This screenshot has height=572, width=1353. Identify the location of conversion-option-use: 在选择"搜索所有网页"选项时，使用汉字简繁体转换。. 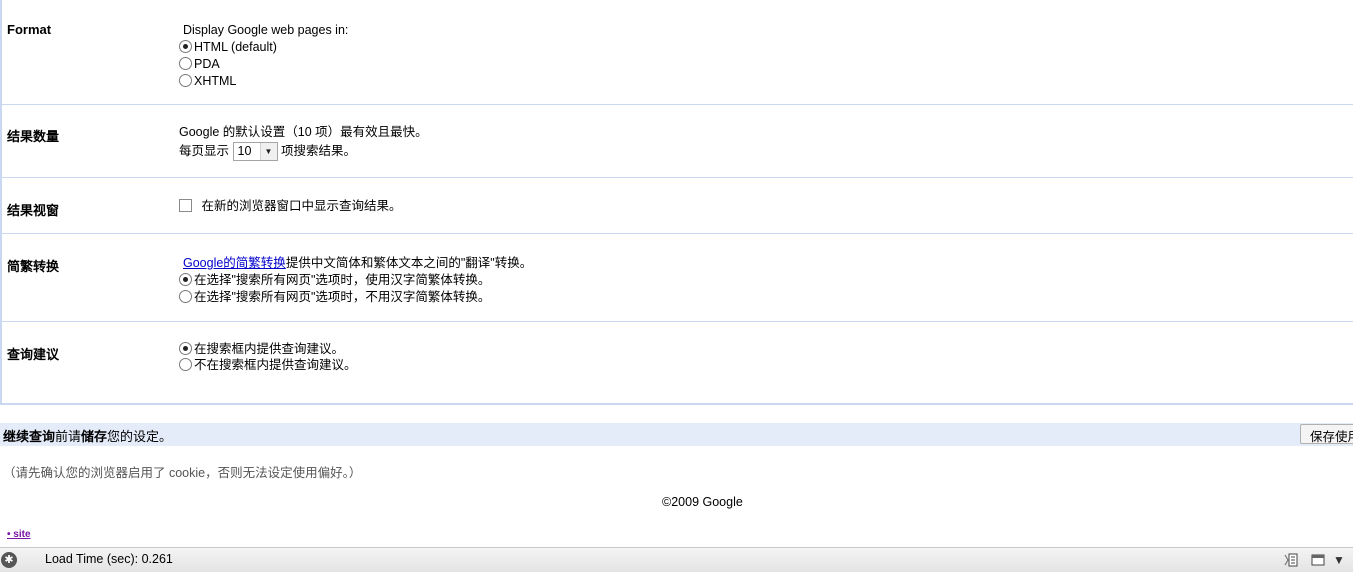
(334, 280).